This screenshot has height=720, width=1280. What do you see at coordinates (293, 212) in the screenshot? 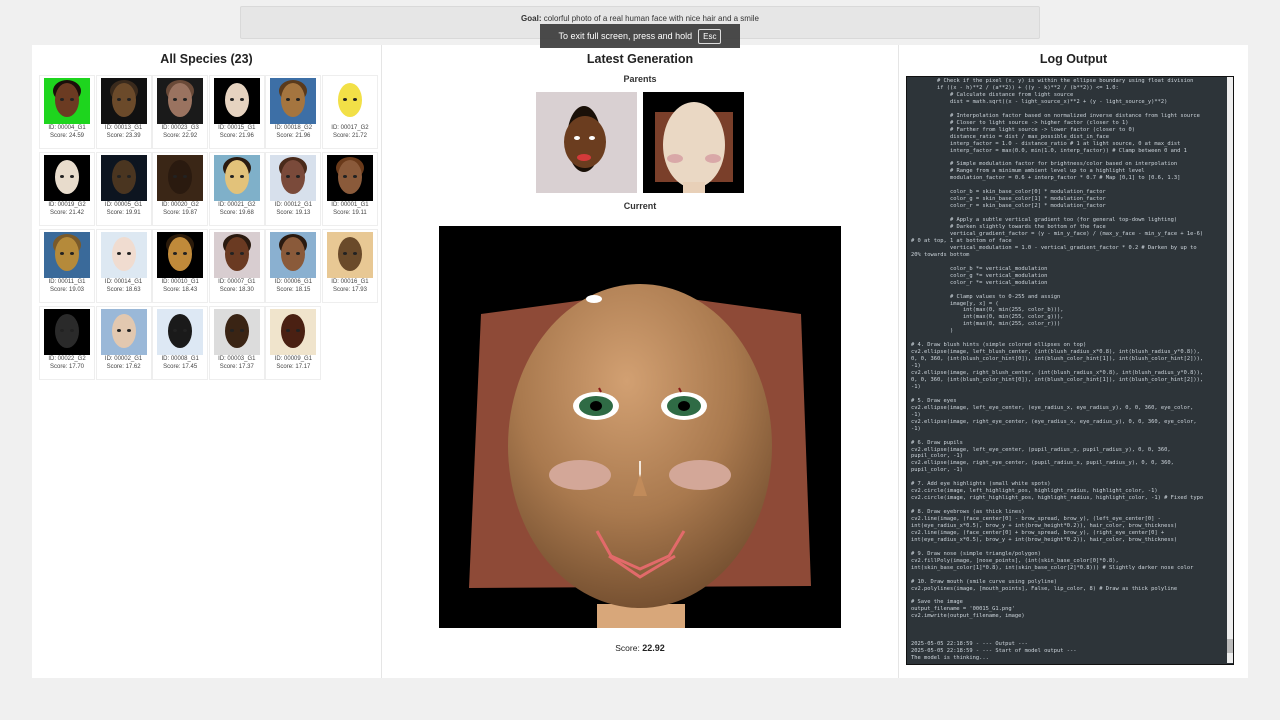
I see `species-score: Score: 19.13` at bounding box center [293, 212].